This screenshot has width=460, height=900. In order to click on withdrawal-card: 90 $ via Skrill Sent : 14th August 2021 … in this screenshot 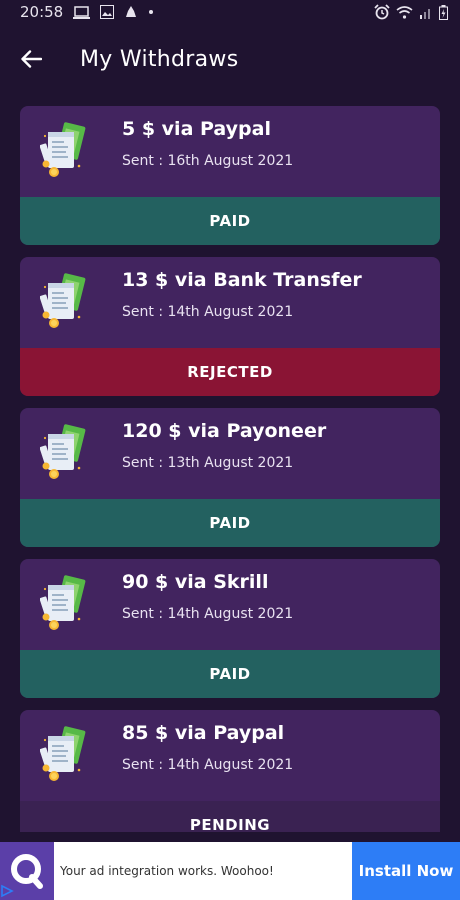, I will do `click(230, 628)`.